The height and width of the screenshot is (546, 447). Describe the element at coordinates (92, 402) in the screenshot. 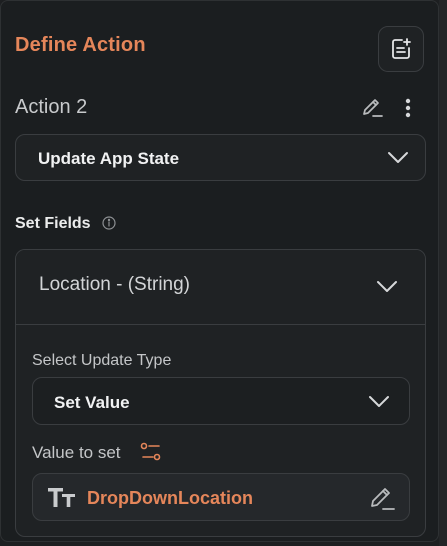

I see `update-type-value: Set Value` at that location.